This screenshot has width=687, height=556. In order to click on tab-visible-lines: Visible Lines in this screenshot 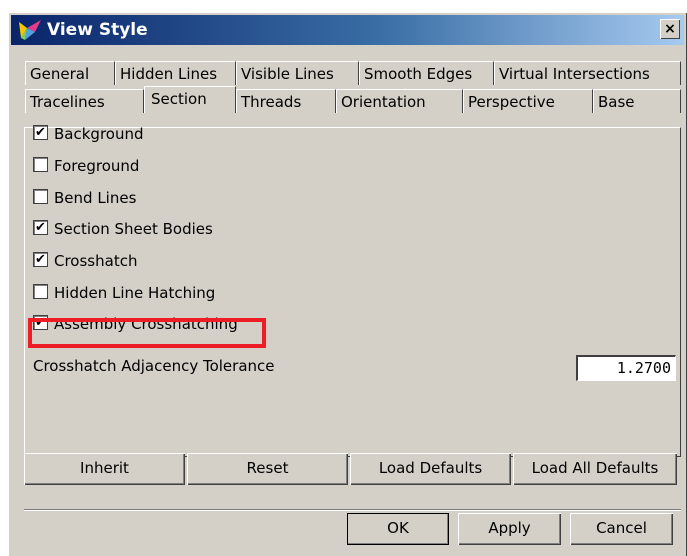, I will do `click(297, 73)`.